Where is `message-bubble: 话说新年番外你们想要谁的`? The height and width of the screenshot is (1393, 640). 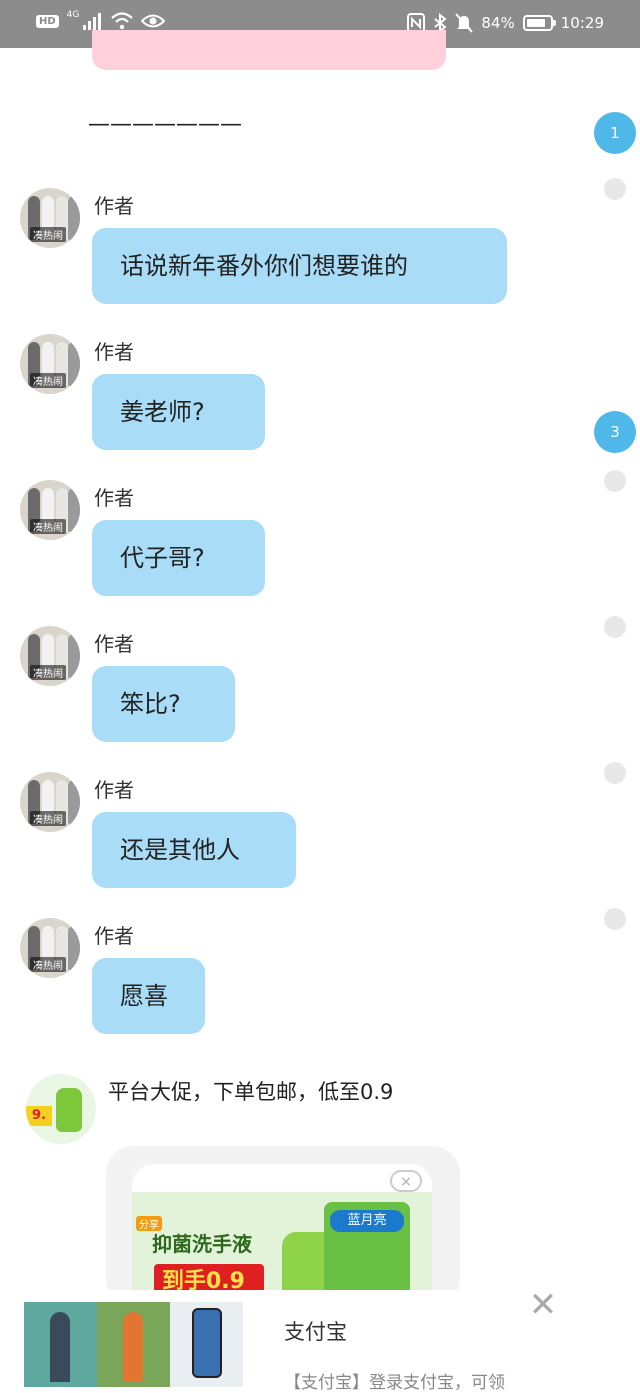 message-bubble: 话说新年番外你们想要谁的 is located at coordinates (299, 266).